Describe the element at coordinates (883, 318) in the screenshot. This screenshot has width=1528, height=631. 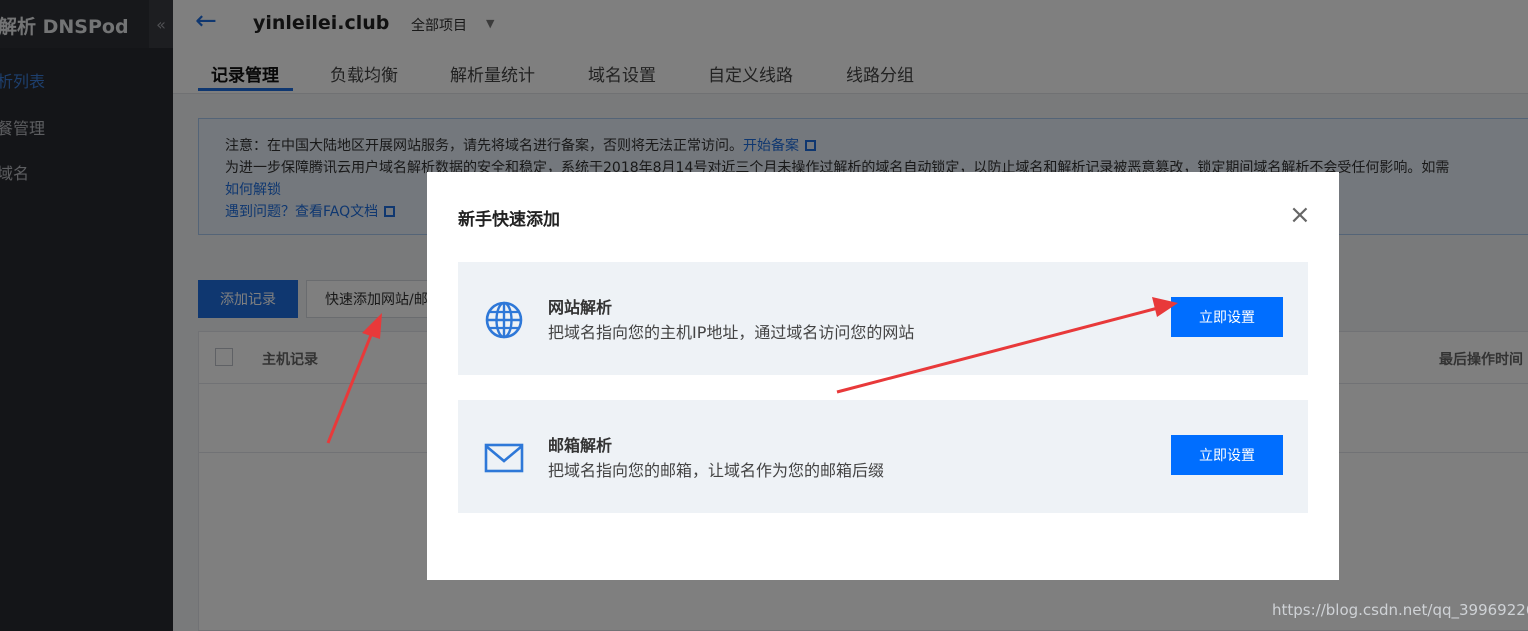
I see `website-resolution-card: 网站解析 把域名指向您的主机IP地址，通过域名访问您的网站 立即设置` at that location.